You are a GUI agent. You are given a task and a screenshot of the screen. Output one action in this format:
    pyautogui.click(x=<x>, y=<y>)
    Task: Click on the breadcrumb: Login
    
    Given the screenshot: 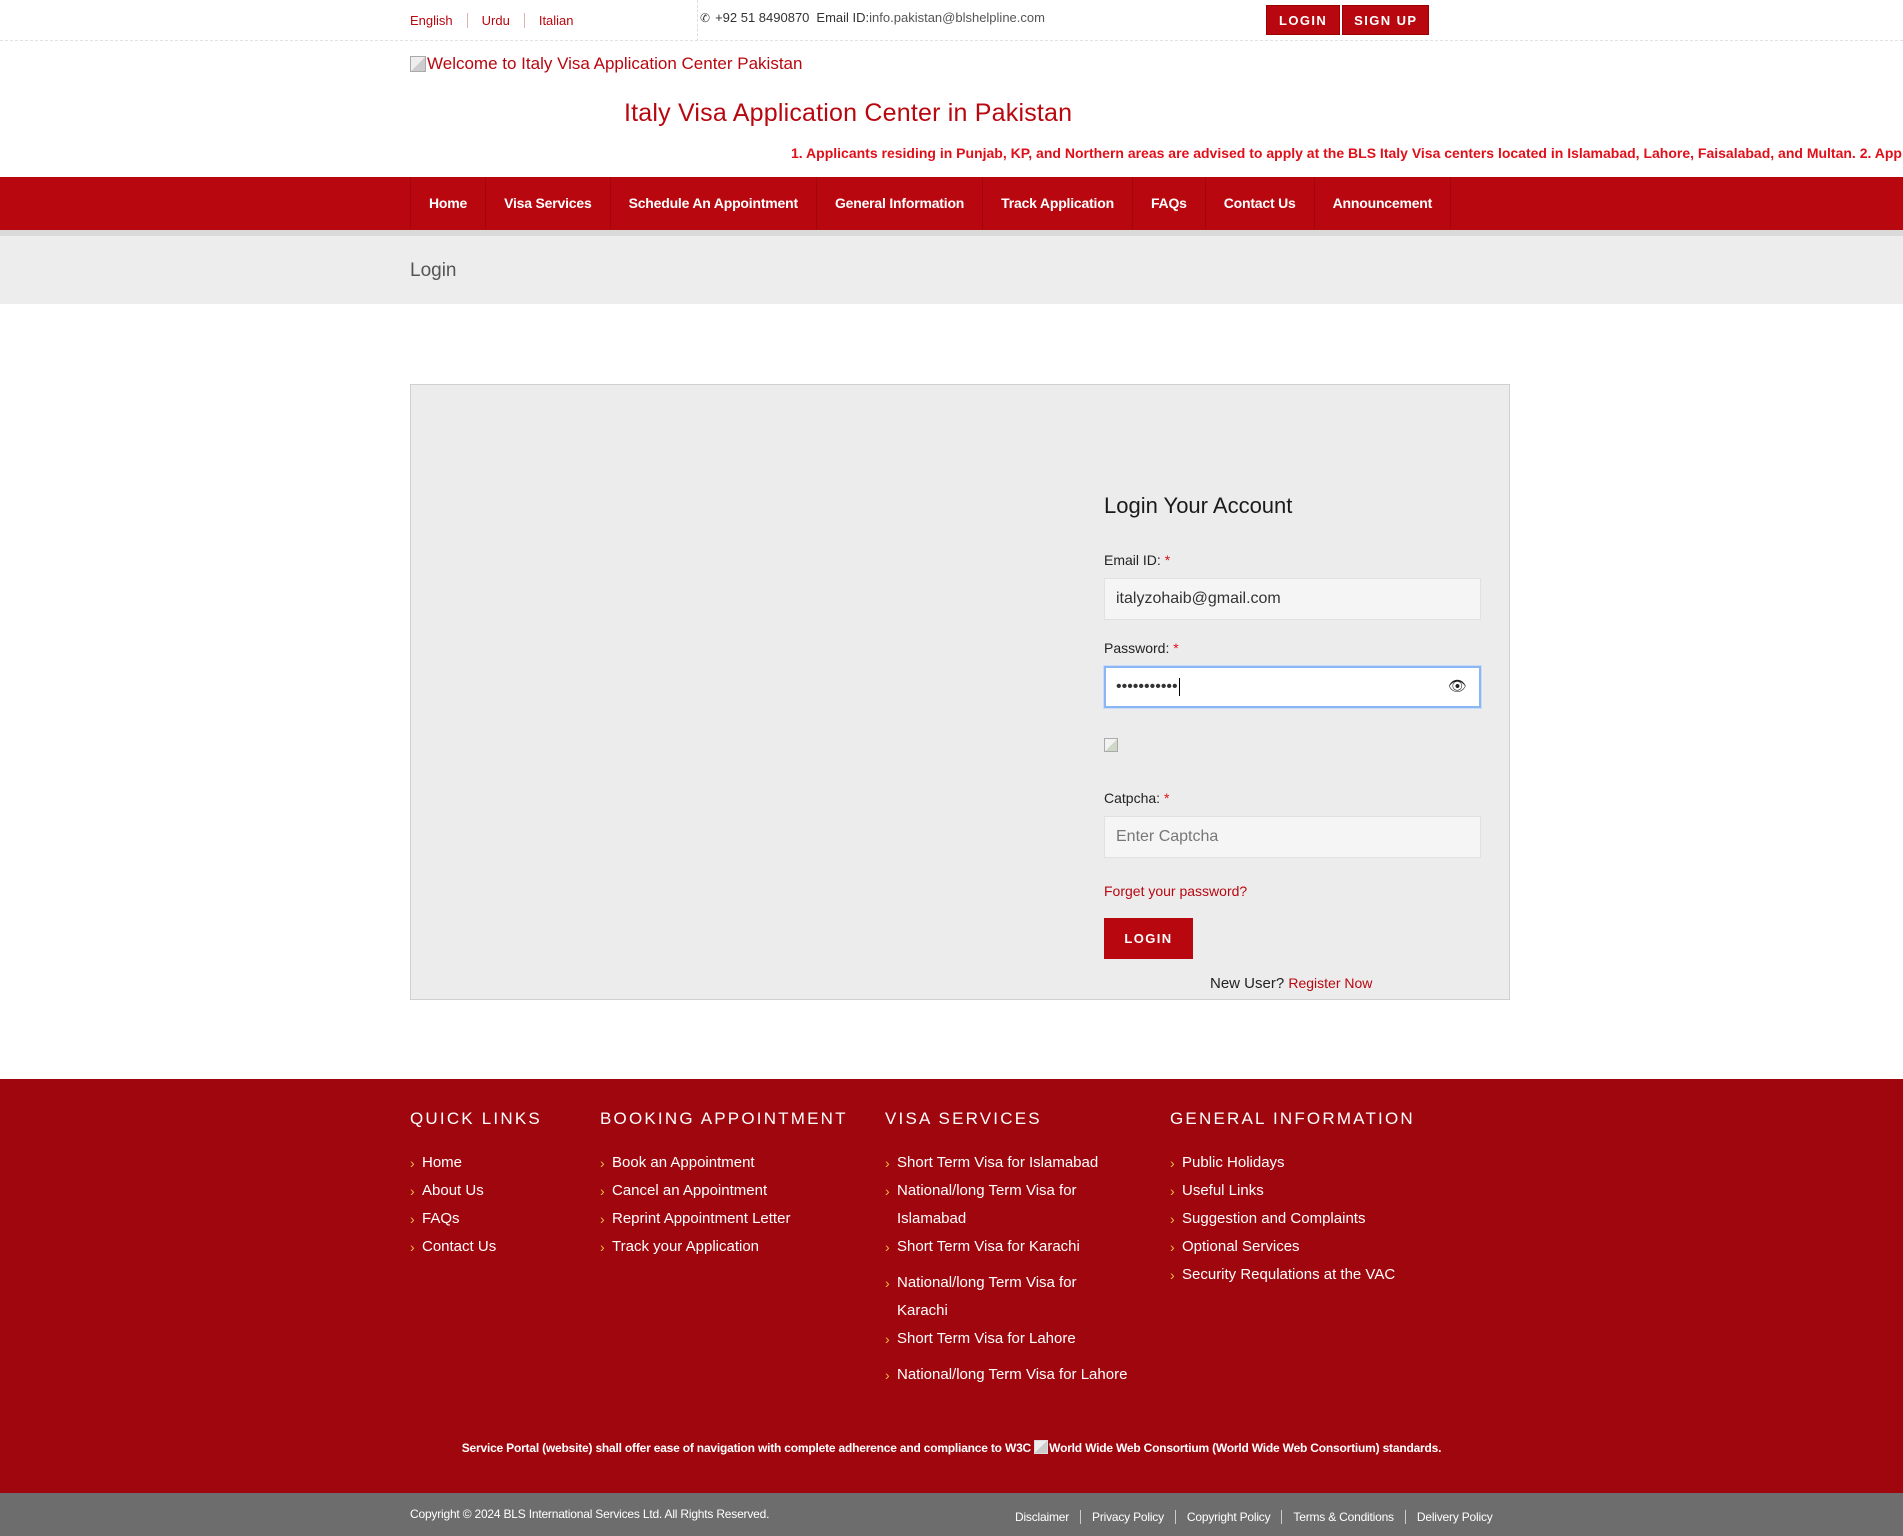 What is the action you would take?
    pyautogui.click(x=951, y=270)
    